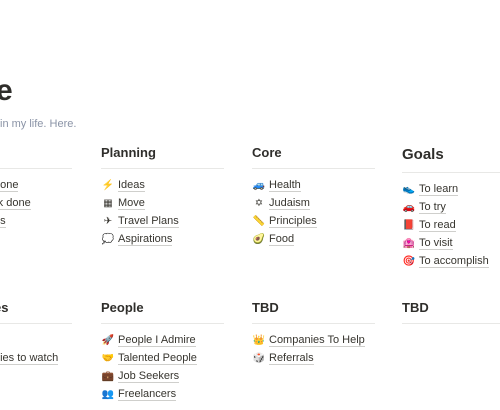 This screenshot has height=410, width=500. I want to click on list-item: nies to watch, so click(36, 358).